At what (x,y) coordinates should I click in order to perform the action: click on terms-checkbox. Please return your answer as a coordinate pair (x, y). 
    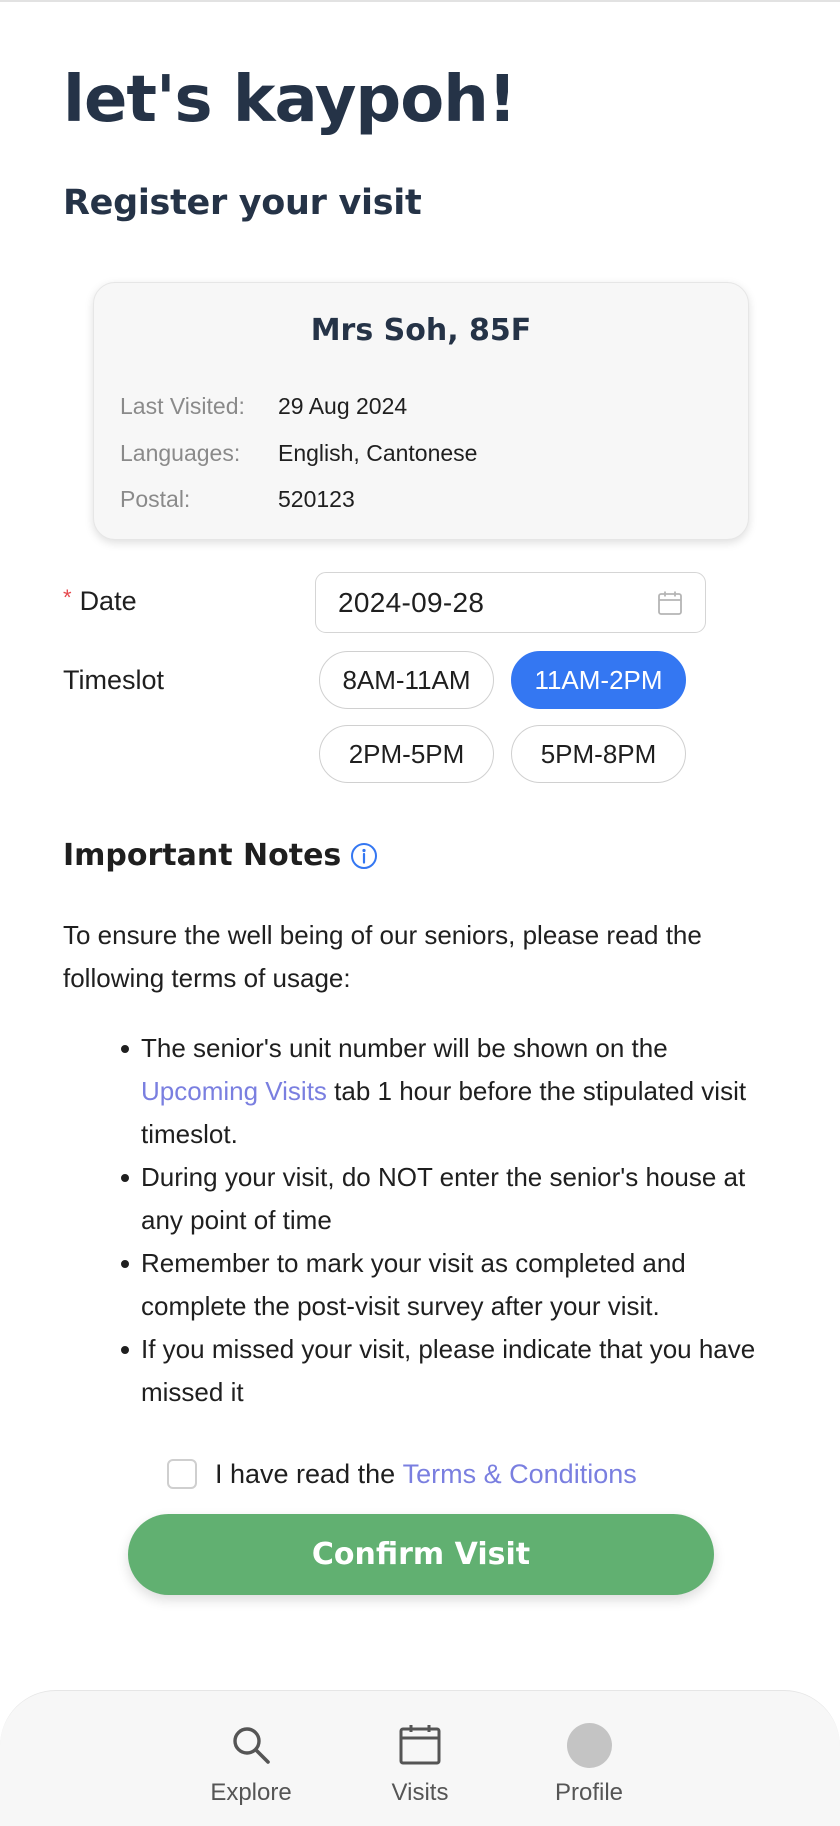
    Looking at the image, I should click on (182, 1474).